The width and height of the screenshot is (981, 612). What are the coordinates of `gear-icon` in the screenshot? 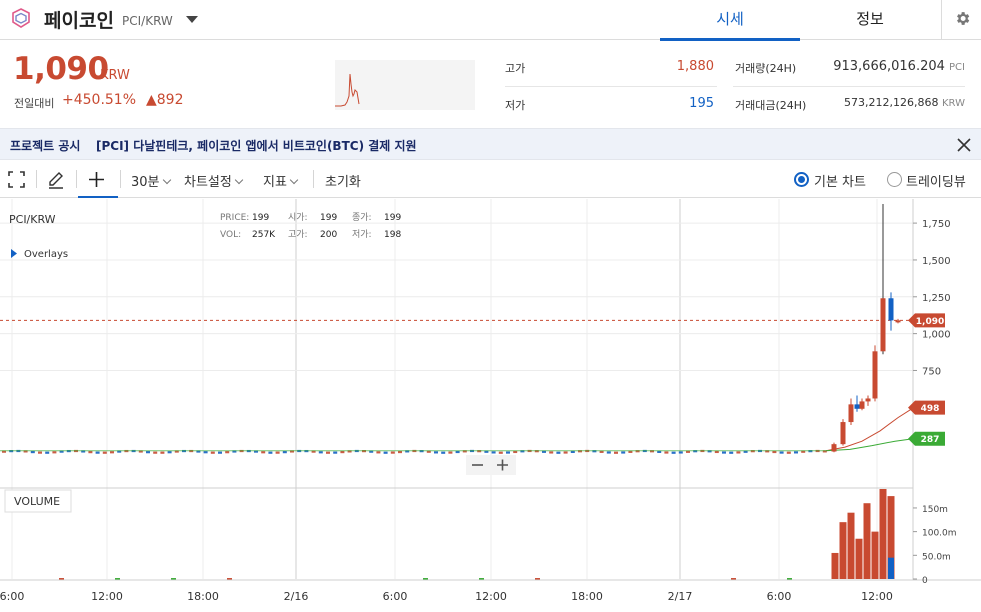 It's located at (963, 18).